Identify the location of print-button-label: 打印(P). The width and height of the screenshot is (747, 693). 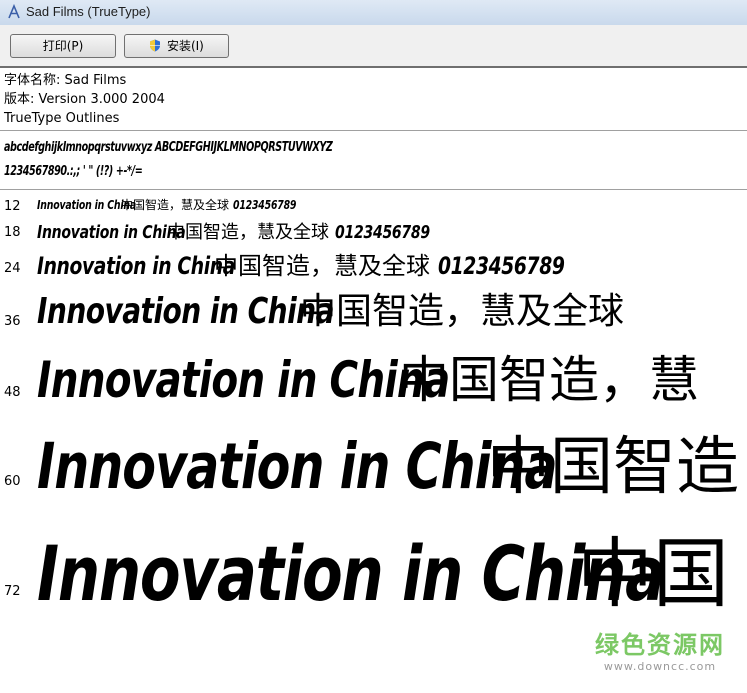
(63, 46).